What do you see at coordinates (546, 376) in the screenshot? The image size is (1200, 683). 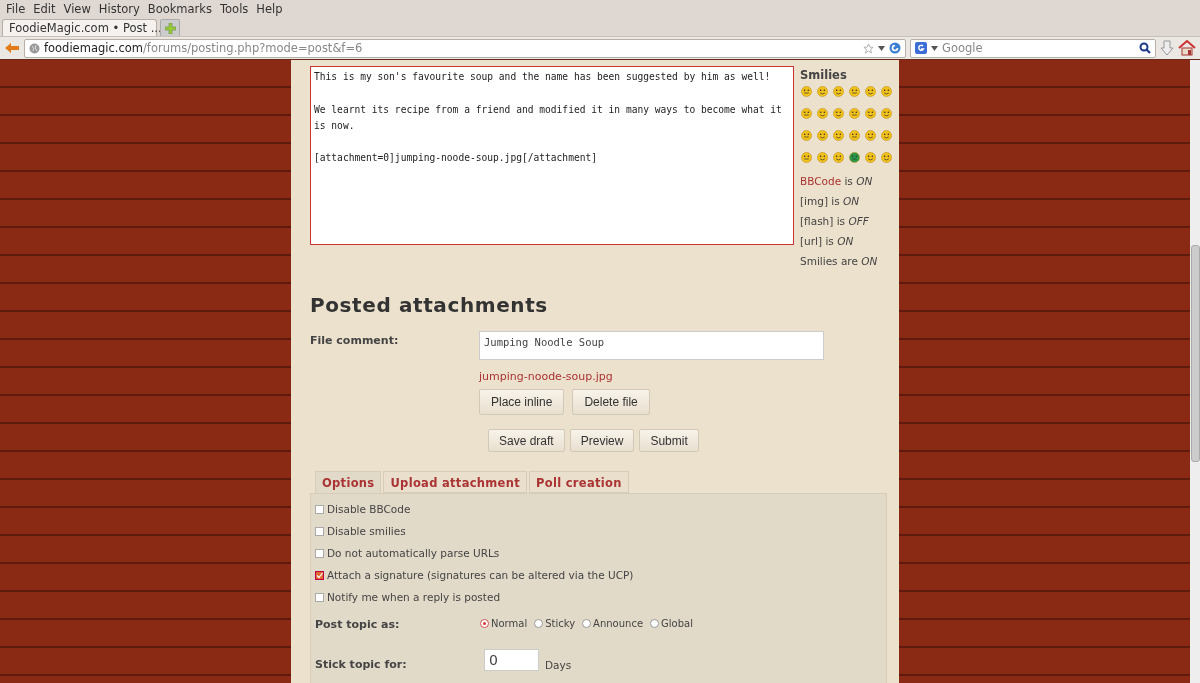 I see `file-link: jumping-noode-soup.jpg` at bounding box center [546, 376].